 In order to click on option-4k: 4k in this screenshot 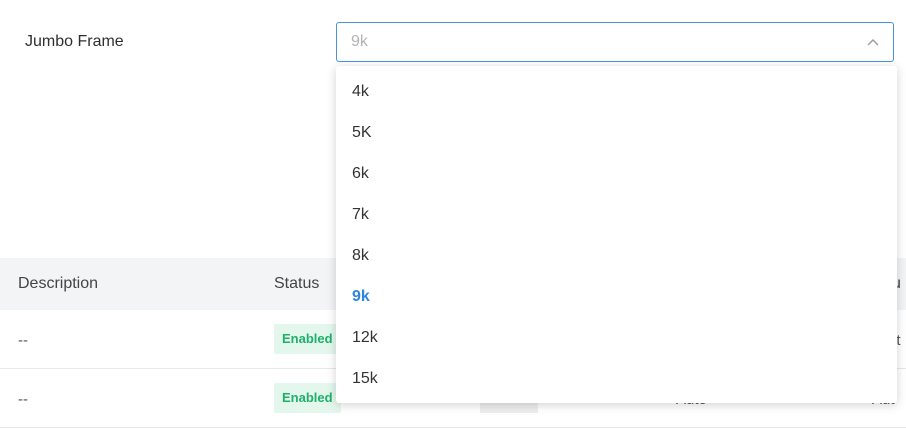, I will do `click(616, 92)`.